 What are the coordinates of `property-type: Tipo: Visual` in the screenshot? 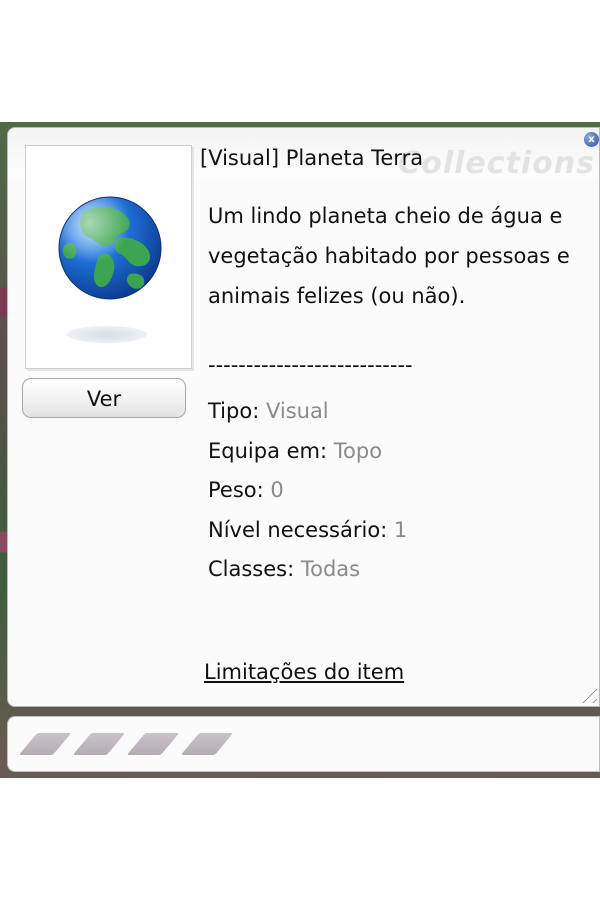 It's located at (398, 412).